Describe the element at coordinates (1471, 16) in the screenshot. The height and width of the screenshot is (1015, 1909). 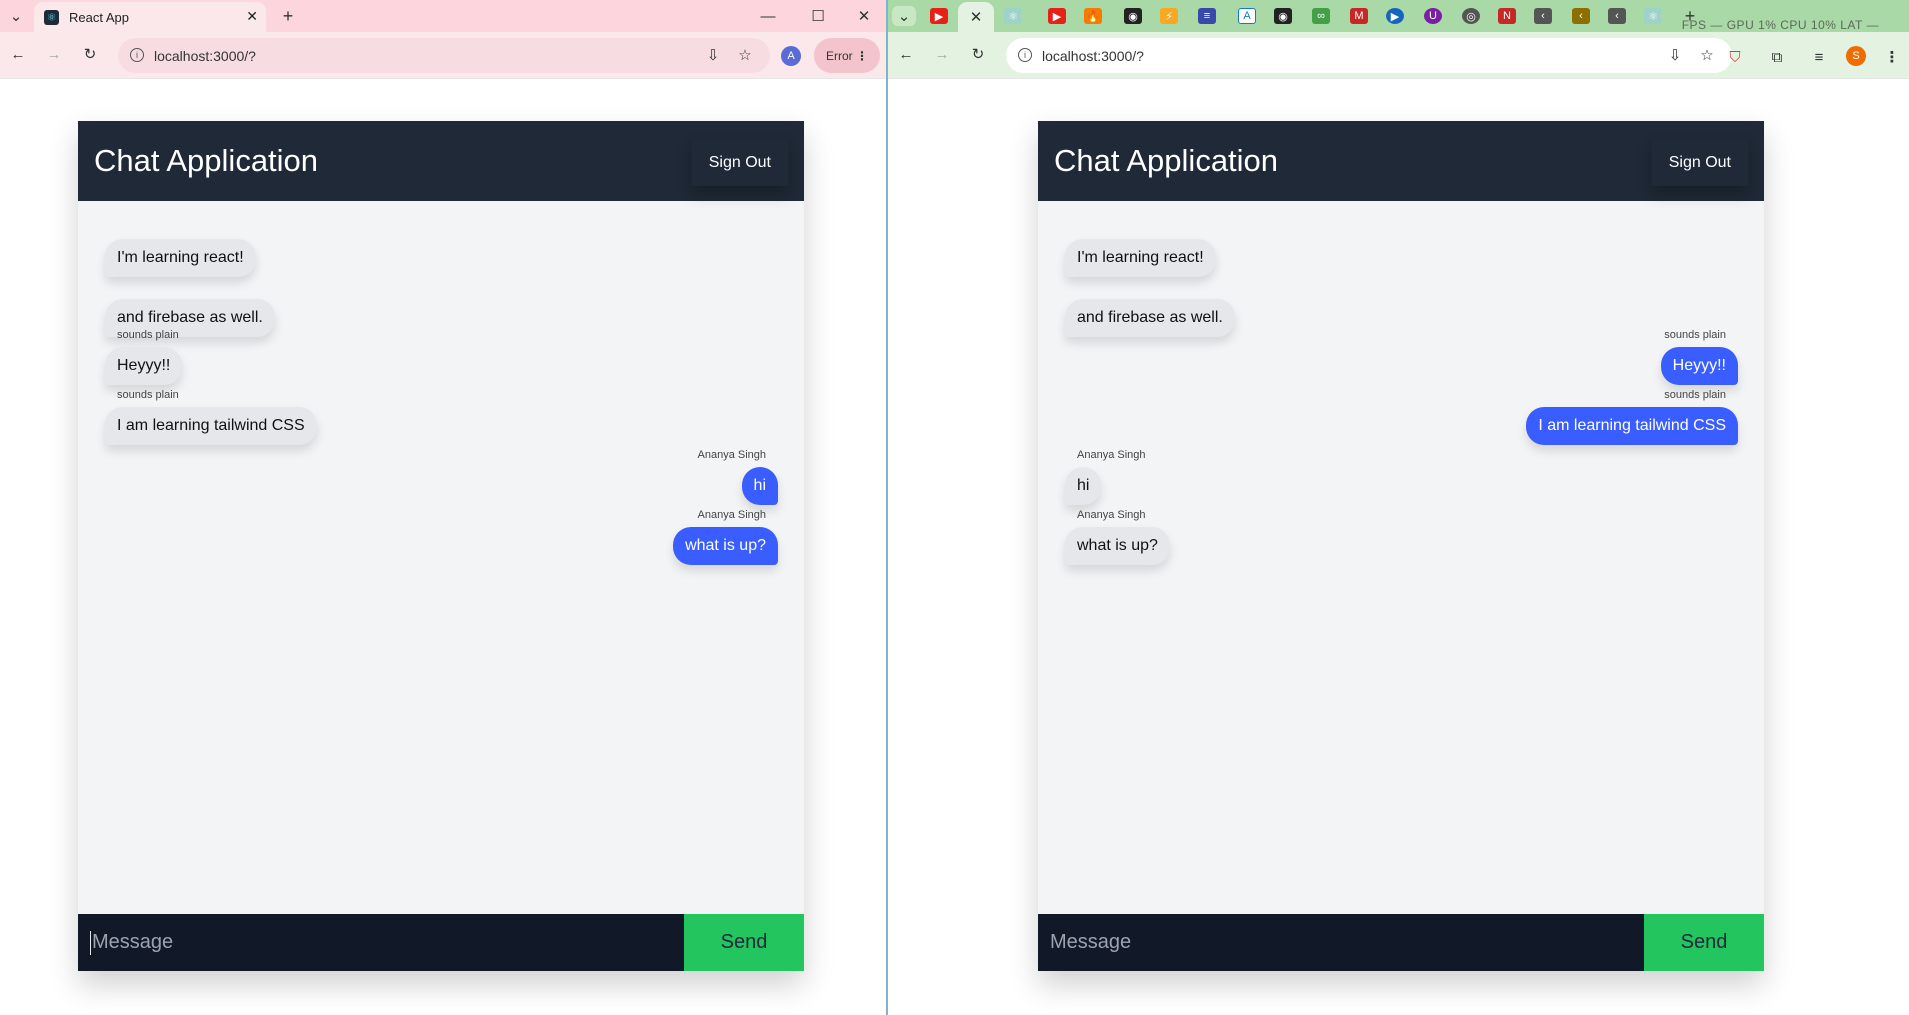
I see `tab-icon: ◎` at that location.